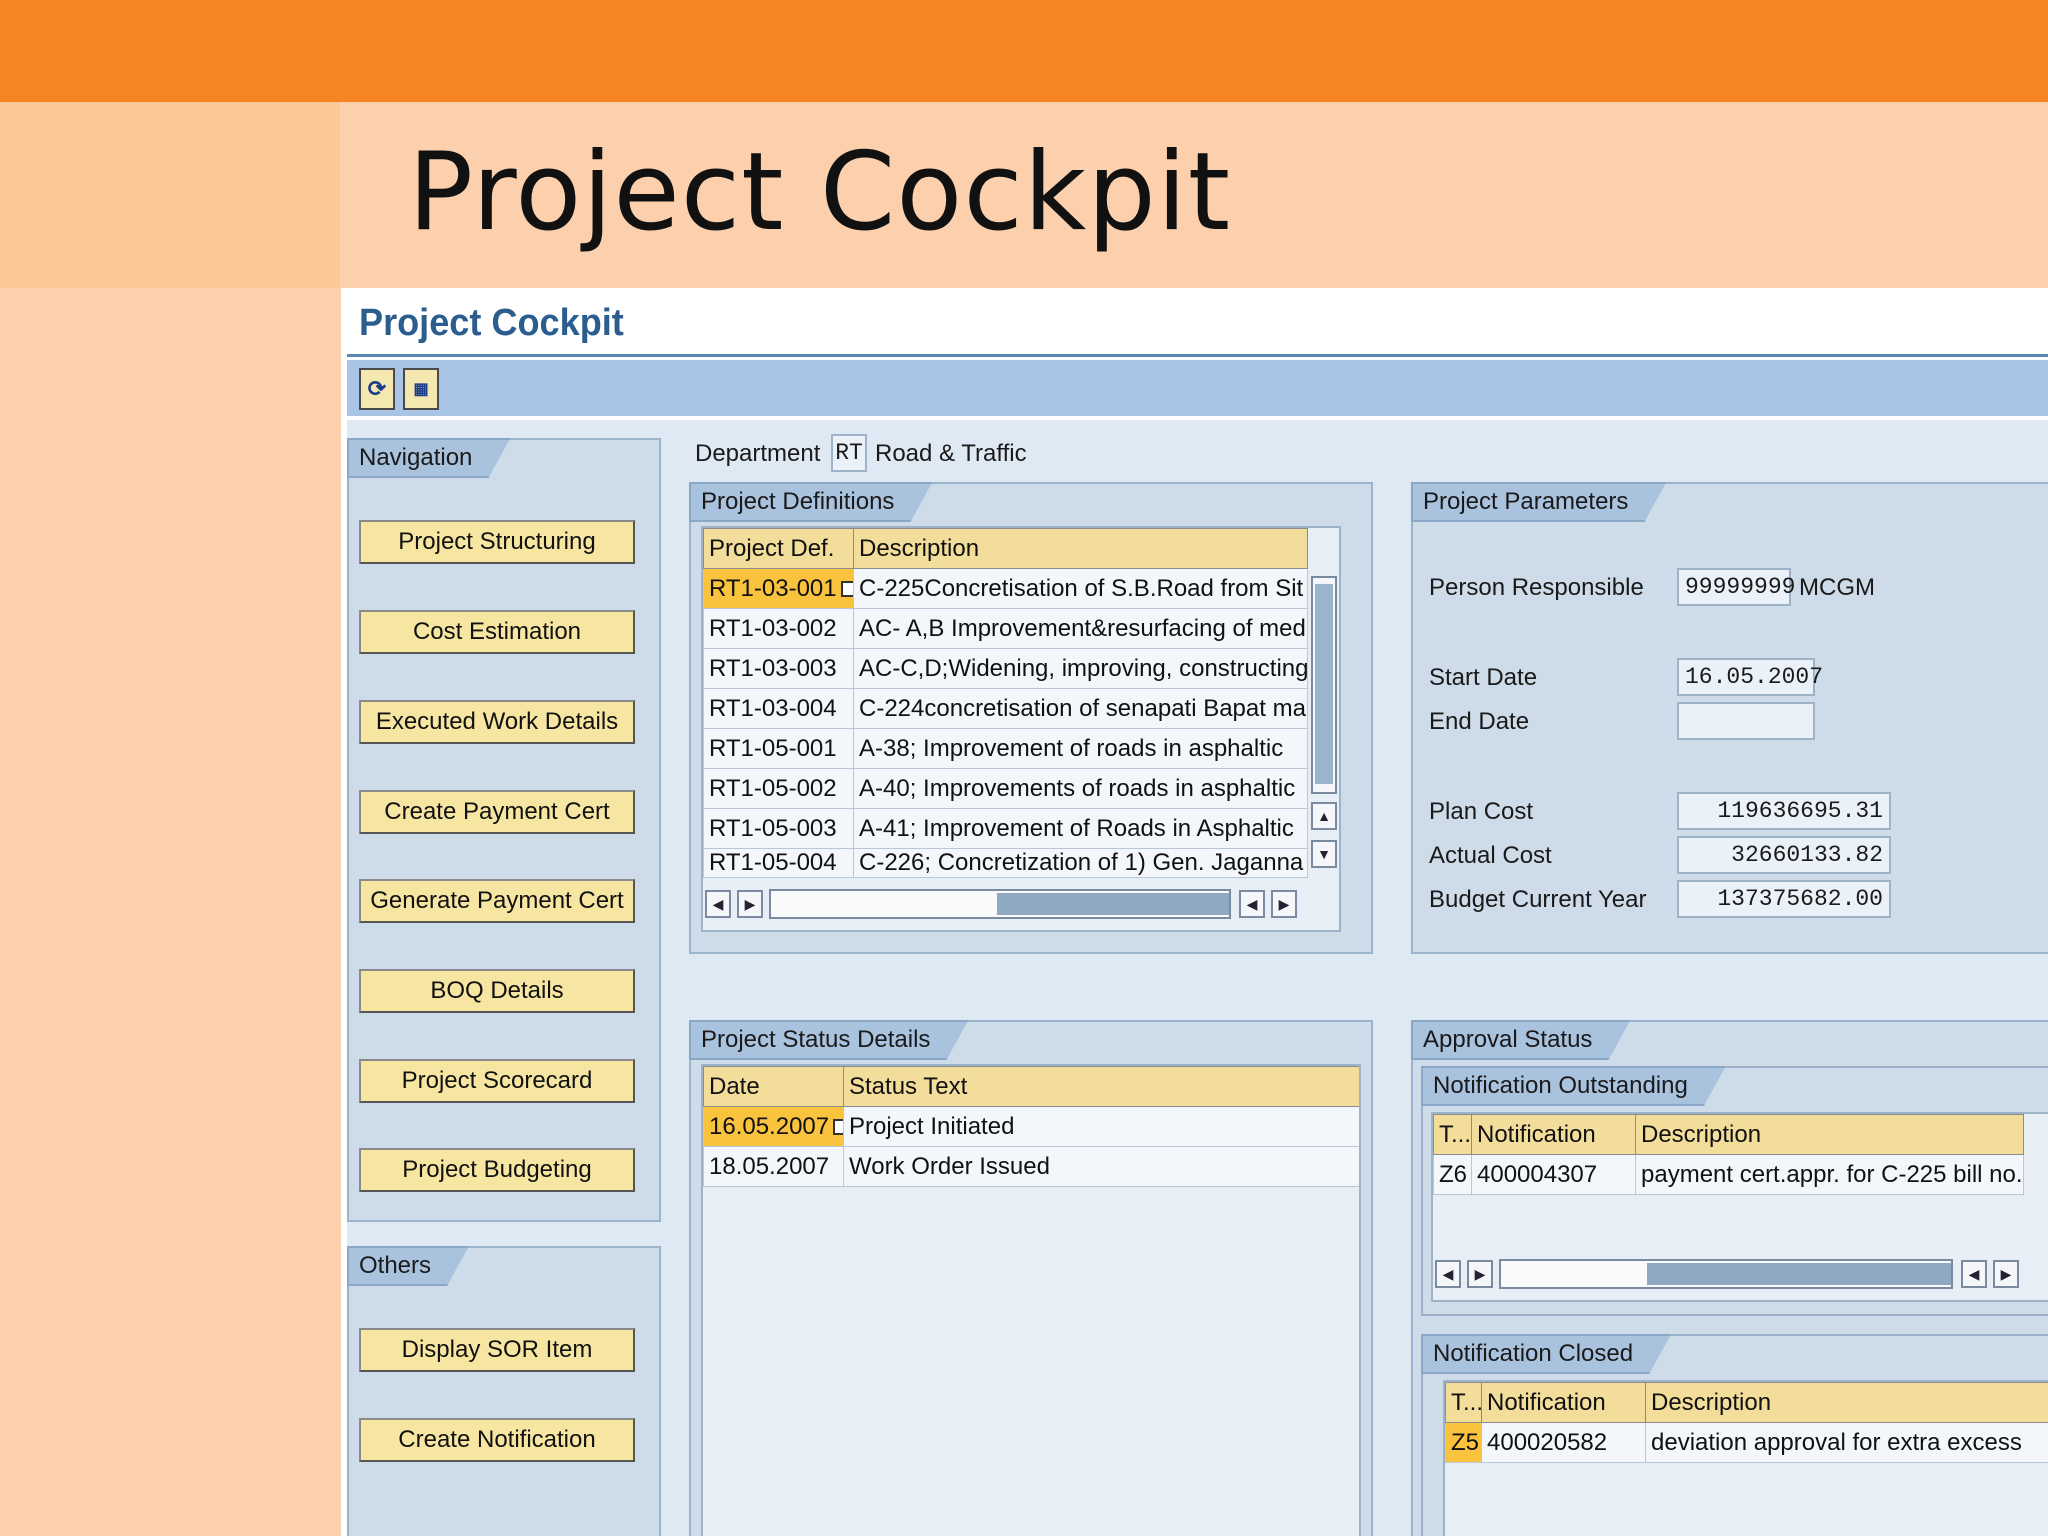 The height and width of the screenshot is (1536, 2048). I want to click on department-label: Department, so click(758, 453).